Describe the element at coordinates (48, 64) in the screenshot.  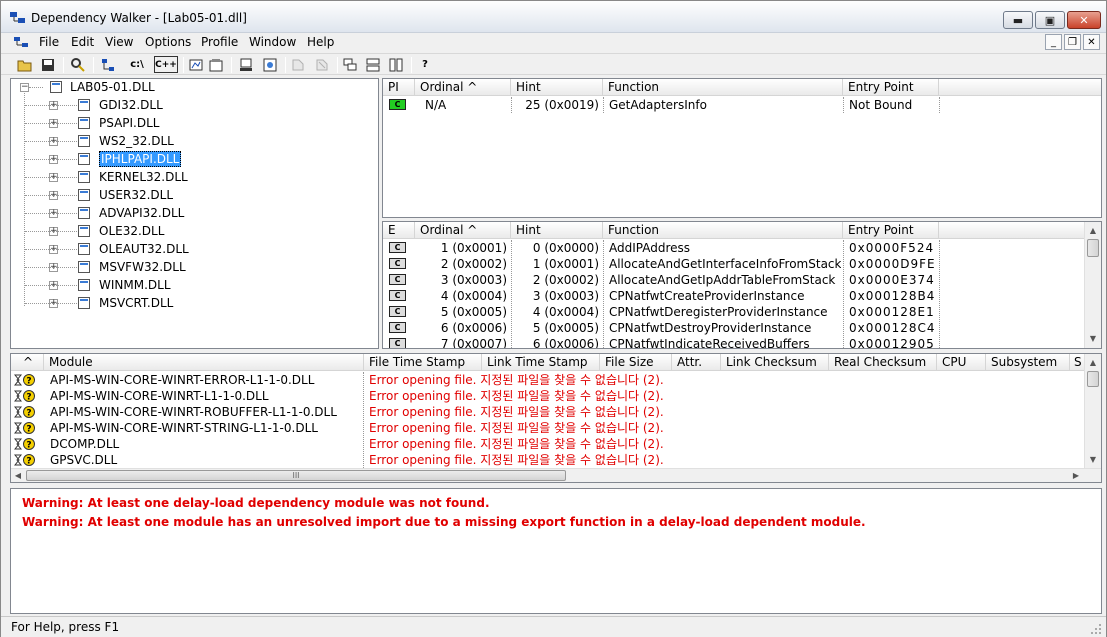
I see `save-icon` at that location.